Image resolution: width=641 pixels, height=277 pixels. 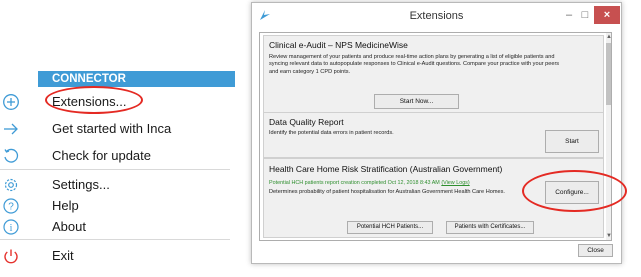 I want to click on menu-item-label: Exit, so click(x=63, y=255).